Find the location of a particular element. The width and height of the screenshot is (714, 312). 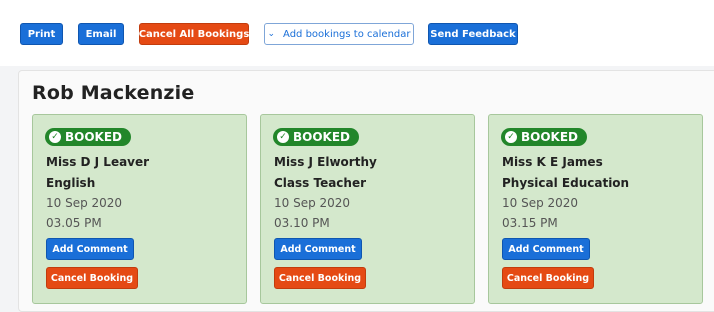

print-button: Print is located at coordinates (41, 34).